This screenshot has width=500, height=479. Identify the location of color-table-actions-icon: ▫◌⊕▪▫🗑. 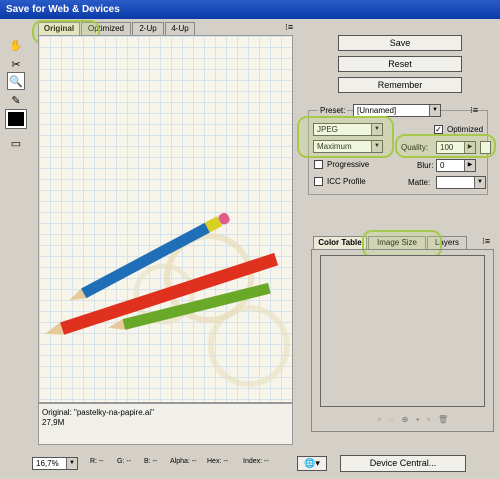
(417, 419).